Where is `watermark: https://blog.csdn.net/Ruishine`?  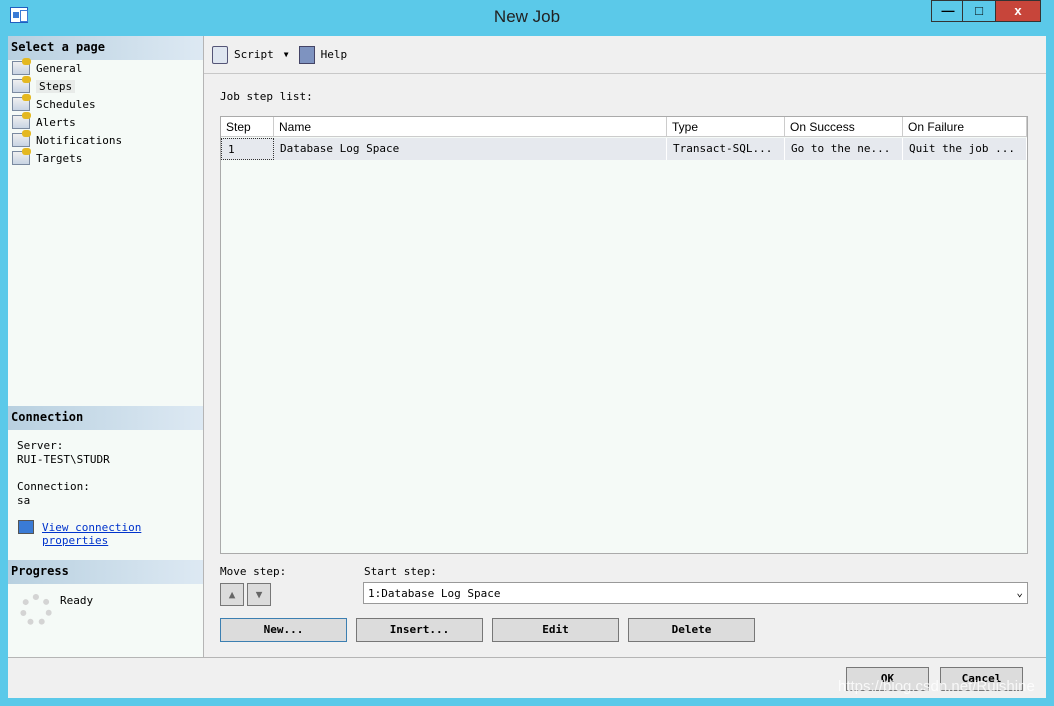 watermark: https://blog.csdn.net/Ruishine is located at coordinates (936, 686).